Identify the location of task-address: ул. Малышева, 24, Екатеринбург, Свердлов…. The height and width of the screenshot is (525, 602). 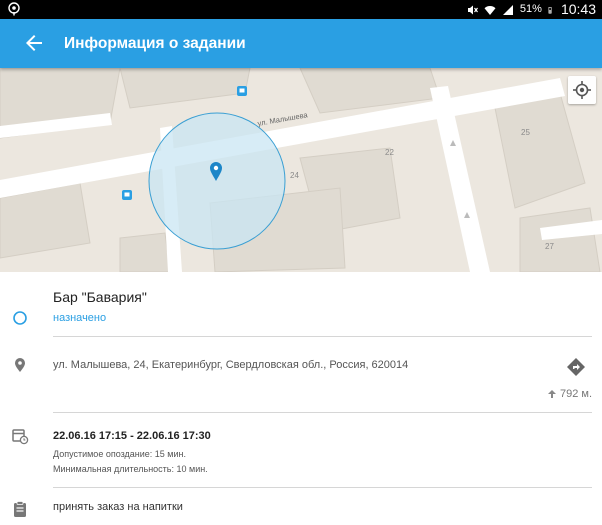
(231, 365).